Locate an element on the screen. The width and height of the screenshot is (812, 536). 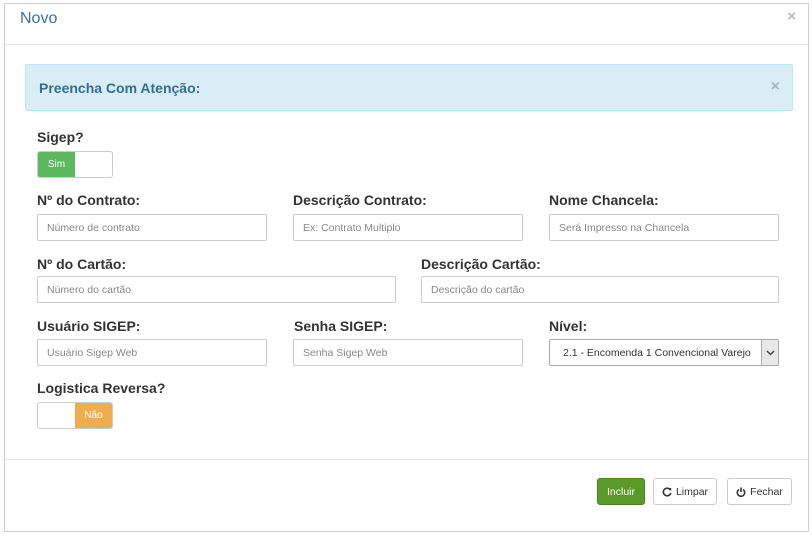
contrato-input is located at coordinates (152, 227).